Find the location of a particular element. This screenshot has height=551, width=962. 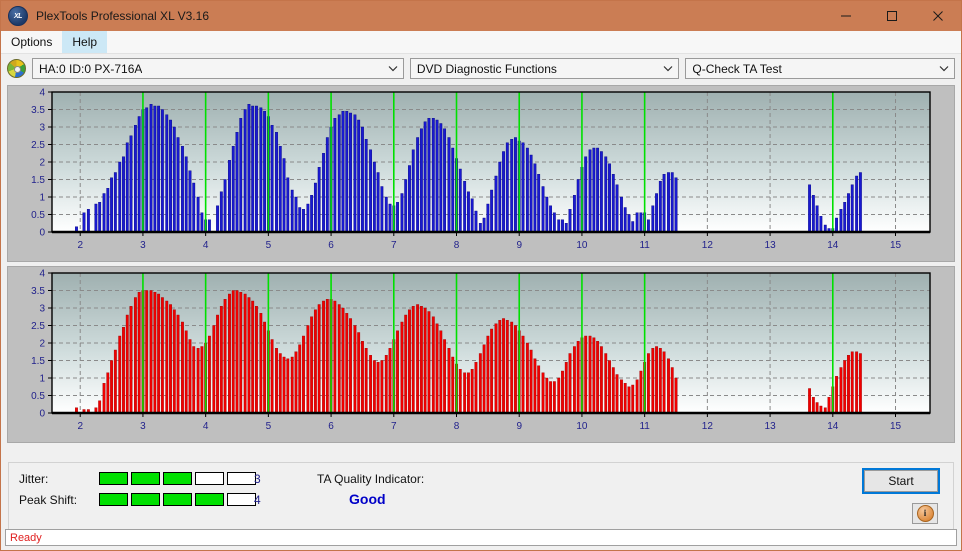

close-icon is located at coordinates (938, 16).